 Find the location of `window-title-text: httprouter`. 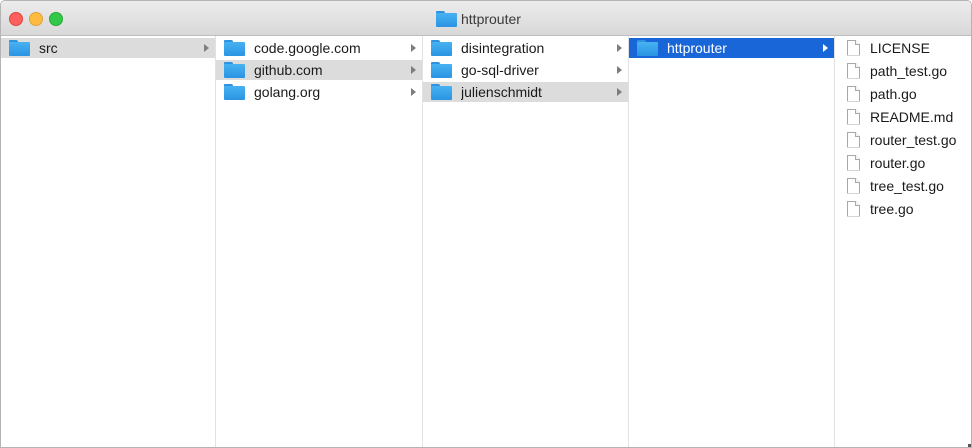

window-title-text: httprouter is located at coordinates (491, 19).